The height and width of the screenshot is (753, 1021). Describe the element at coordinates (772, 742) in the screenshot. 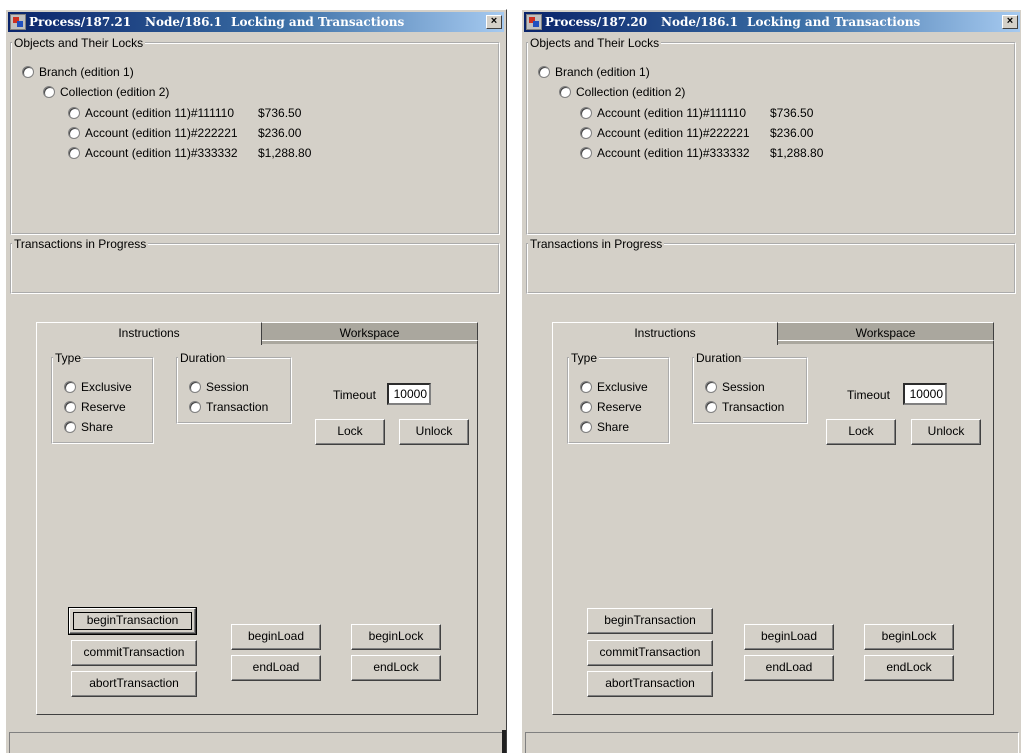

I see `status-bar` at that location.